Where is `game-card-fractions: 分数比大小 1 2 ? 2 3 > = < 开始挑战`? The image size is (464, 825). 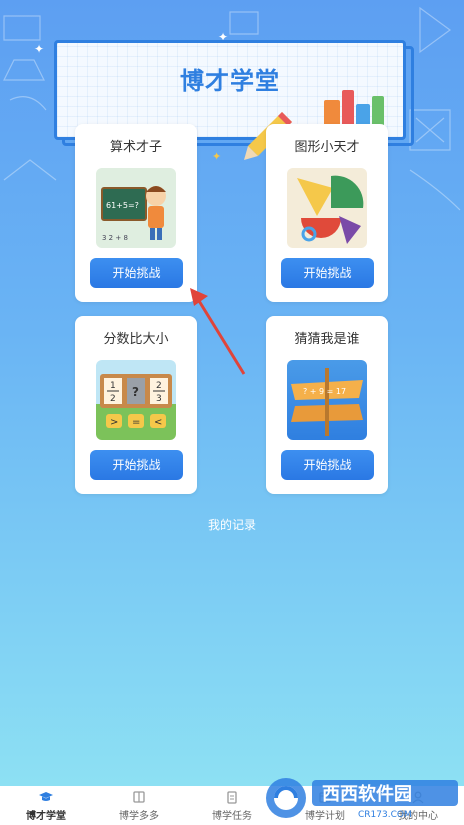 game-card-fractions: 分数比大小 1 2 ? 2 3 > = < 开始挑战 is located at coordinates (136, 405).